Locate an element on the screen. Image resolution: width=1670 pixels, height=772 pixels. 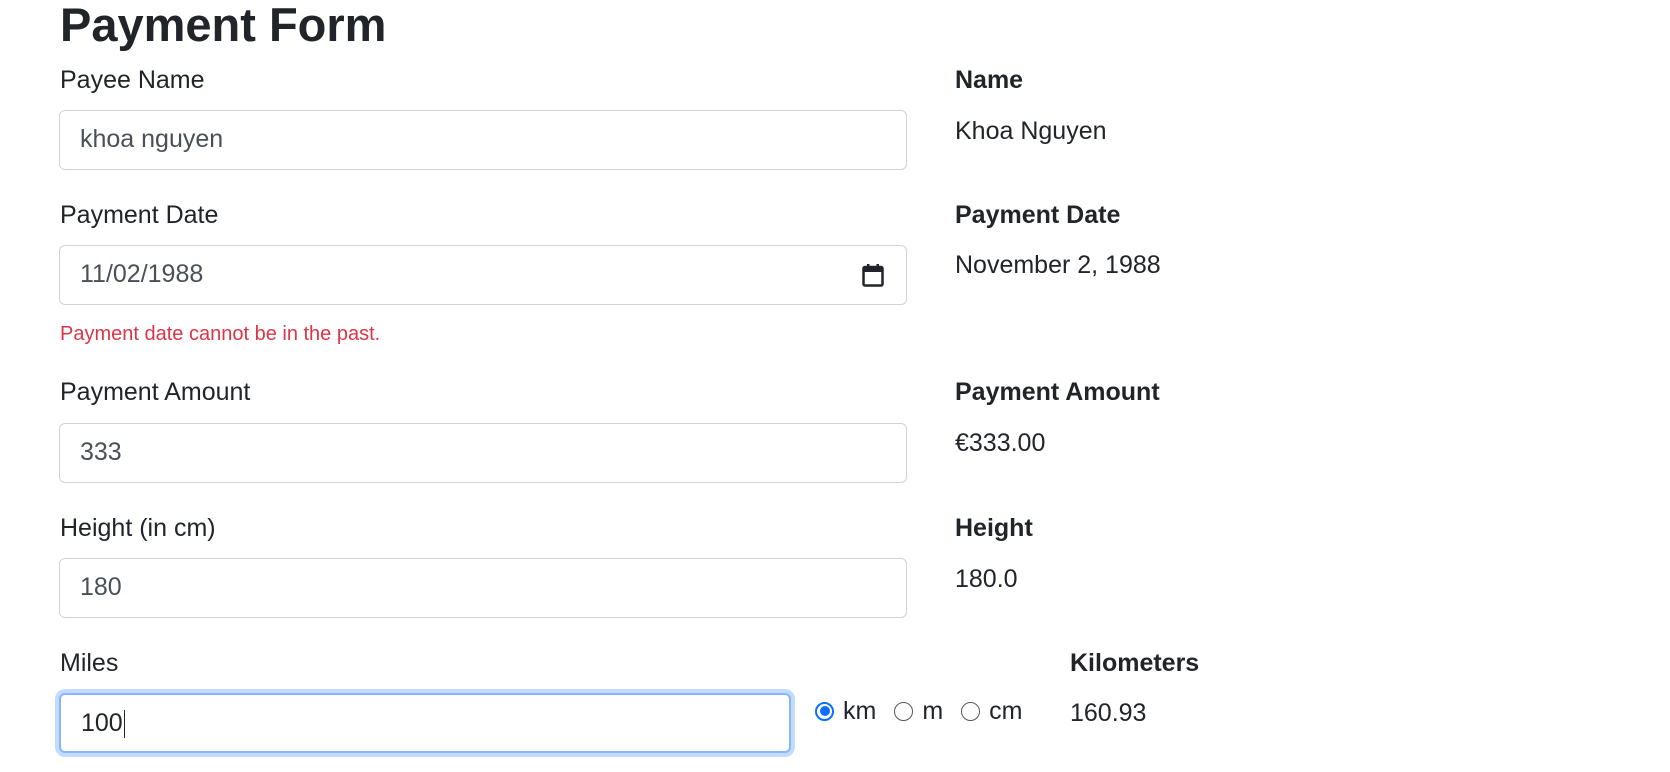
unit-option-cm: cm is located at coordinates (991, 711).